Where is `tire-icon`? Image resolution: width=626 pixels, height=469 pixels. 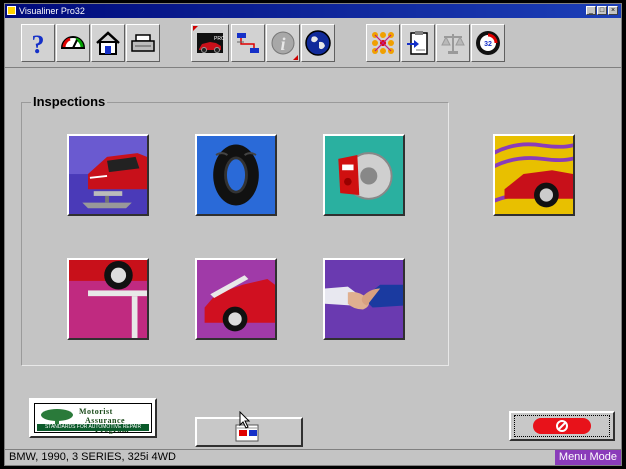 tire-icon is located at coordinates (236, 175).